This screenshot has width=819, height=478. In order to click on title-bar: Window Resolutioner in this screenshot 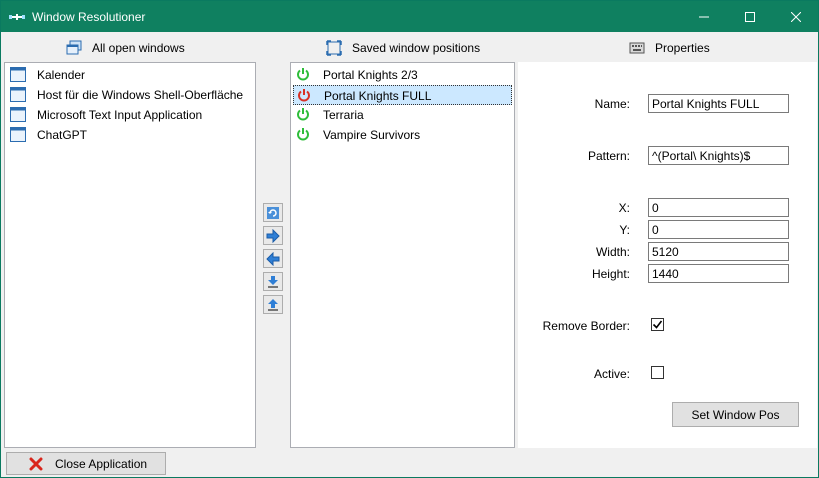, I will do `click(409, 16)`.